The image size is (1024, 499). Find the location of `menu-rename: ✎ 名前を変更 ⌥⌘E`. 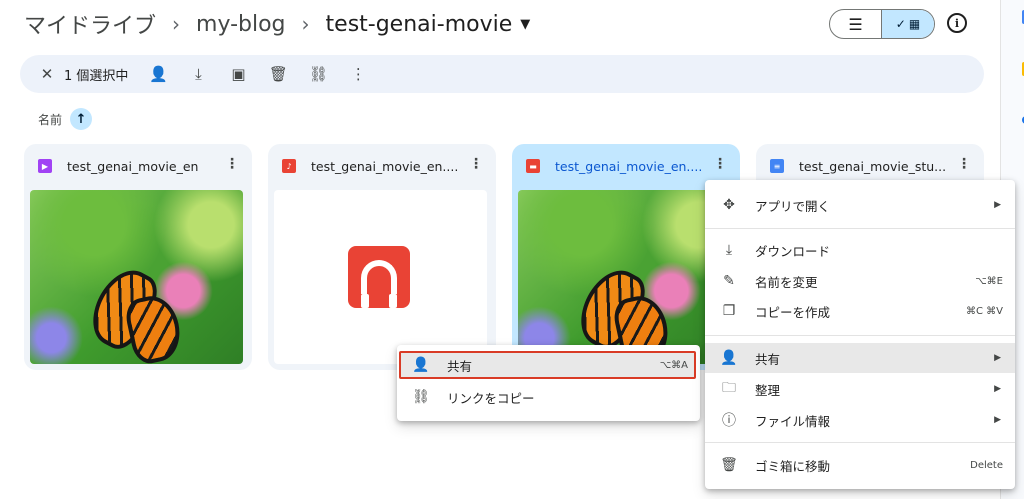

menu-rename: ✎ 名前を変更 ⌥⌘E is located at coordinates (860, 281).